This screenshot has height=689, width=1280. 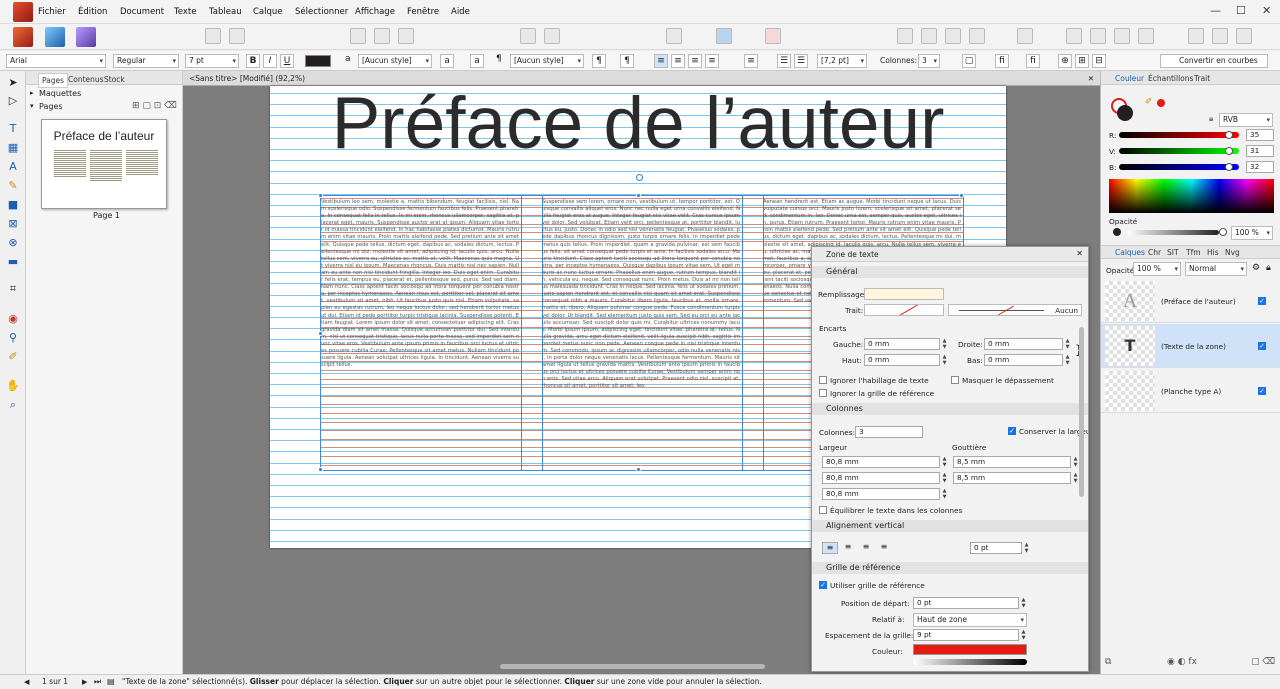 What do you see at coordinates (270, 61) in the screenshot?
I see `italic-button: I` at bounding box center [270, 61].